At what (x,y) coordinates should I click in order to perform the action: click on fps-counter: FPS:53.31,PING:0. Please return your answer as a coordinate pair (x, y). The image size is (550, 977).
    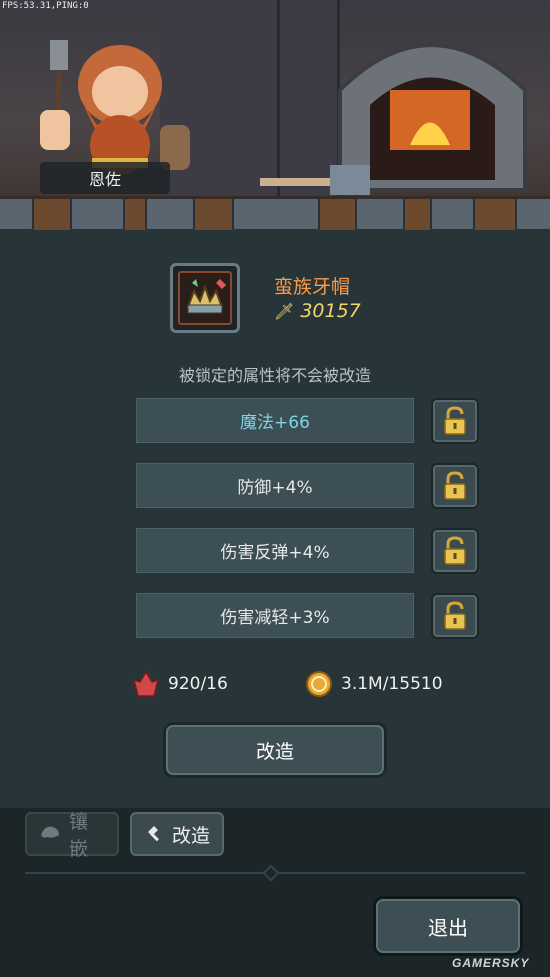
    Looking at the image, I should click on (45, 6).